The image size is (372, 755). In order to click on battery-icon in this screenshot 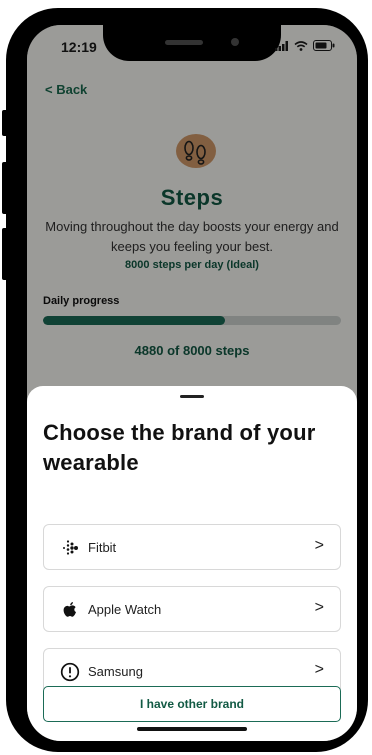, I will do `click(324, 45)`.